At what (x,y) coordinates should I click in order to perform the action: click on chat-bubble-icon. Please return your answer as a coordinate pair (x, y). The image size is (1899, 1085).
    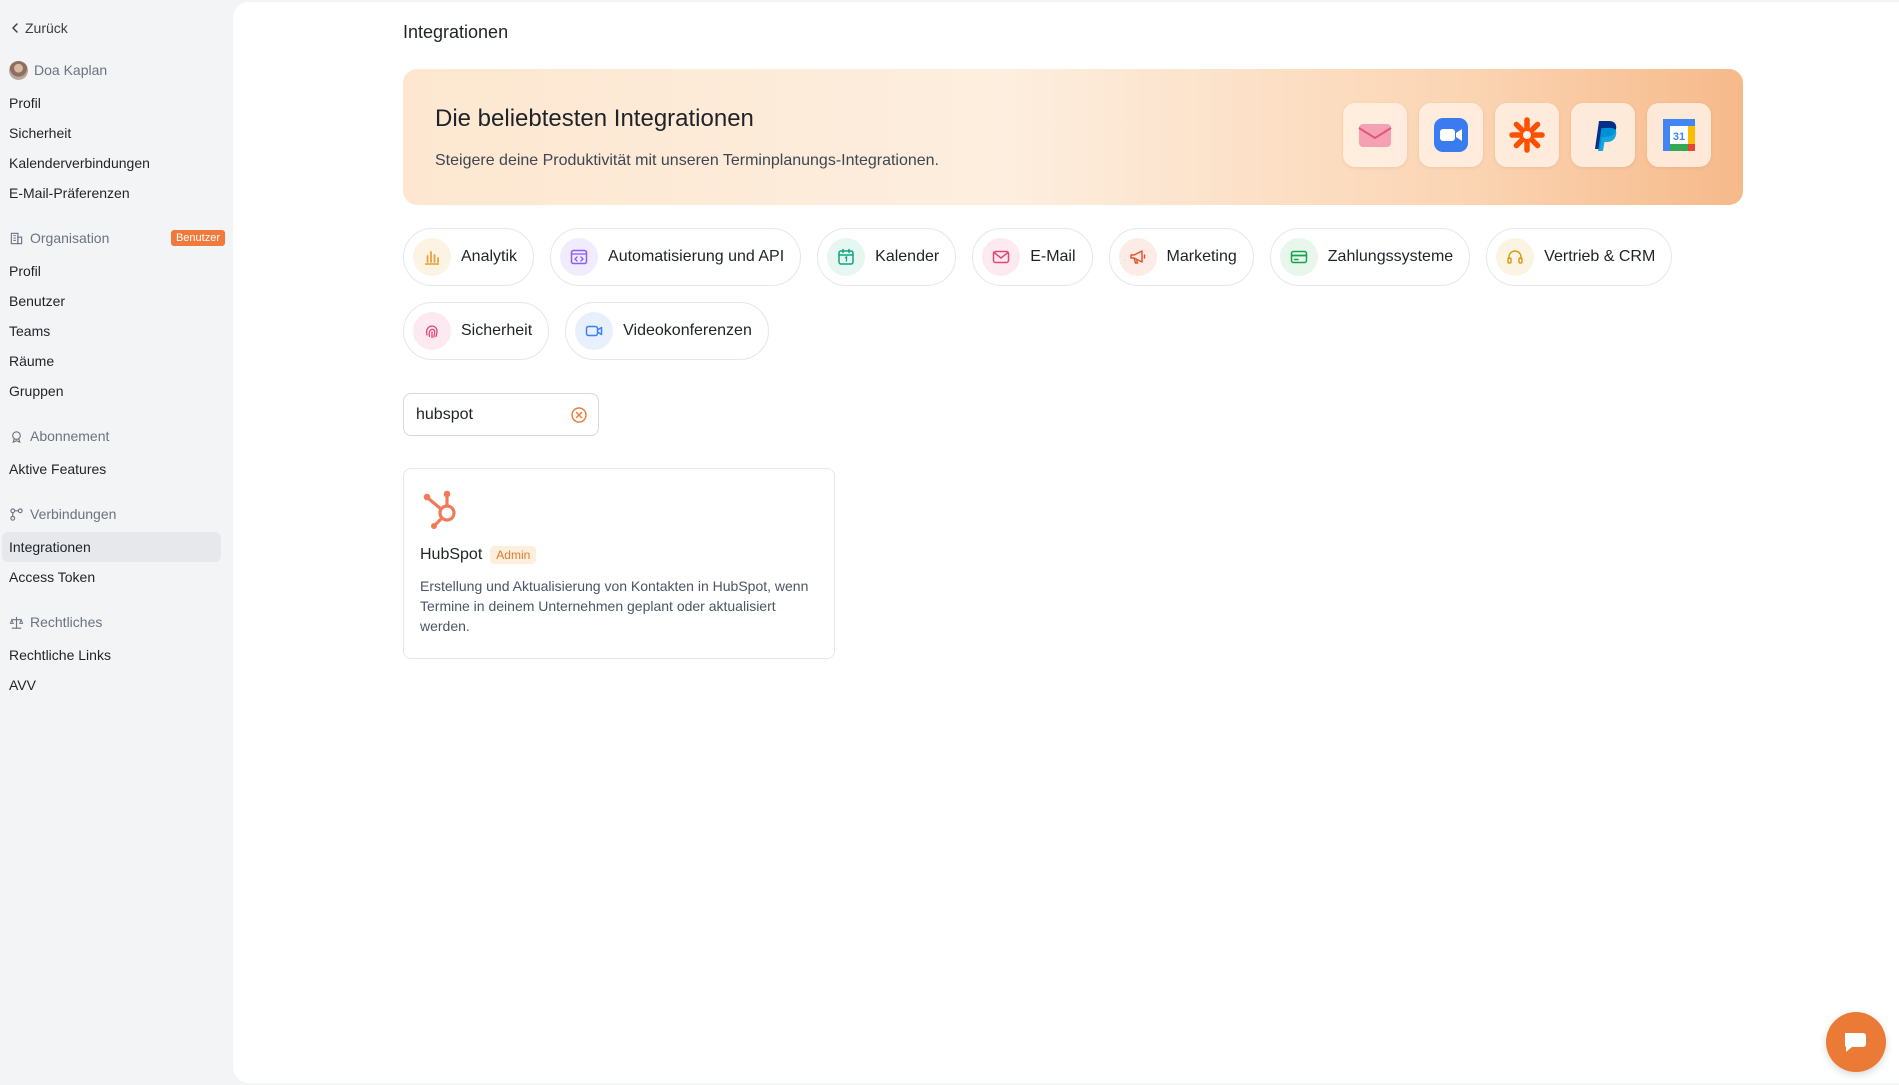
    Looking at the image, I should click on (1855, 1042).